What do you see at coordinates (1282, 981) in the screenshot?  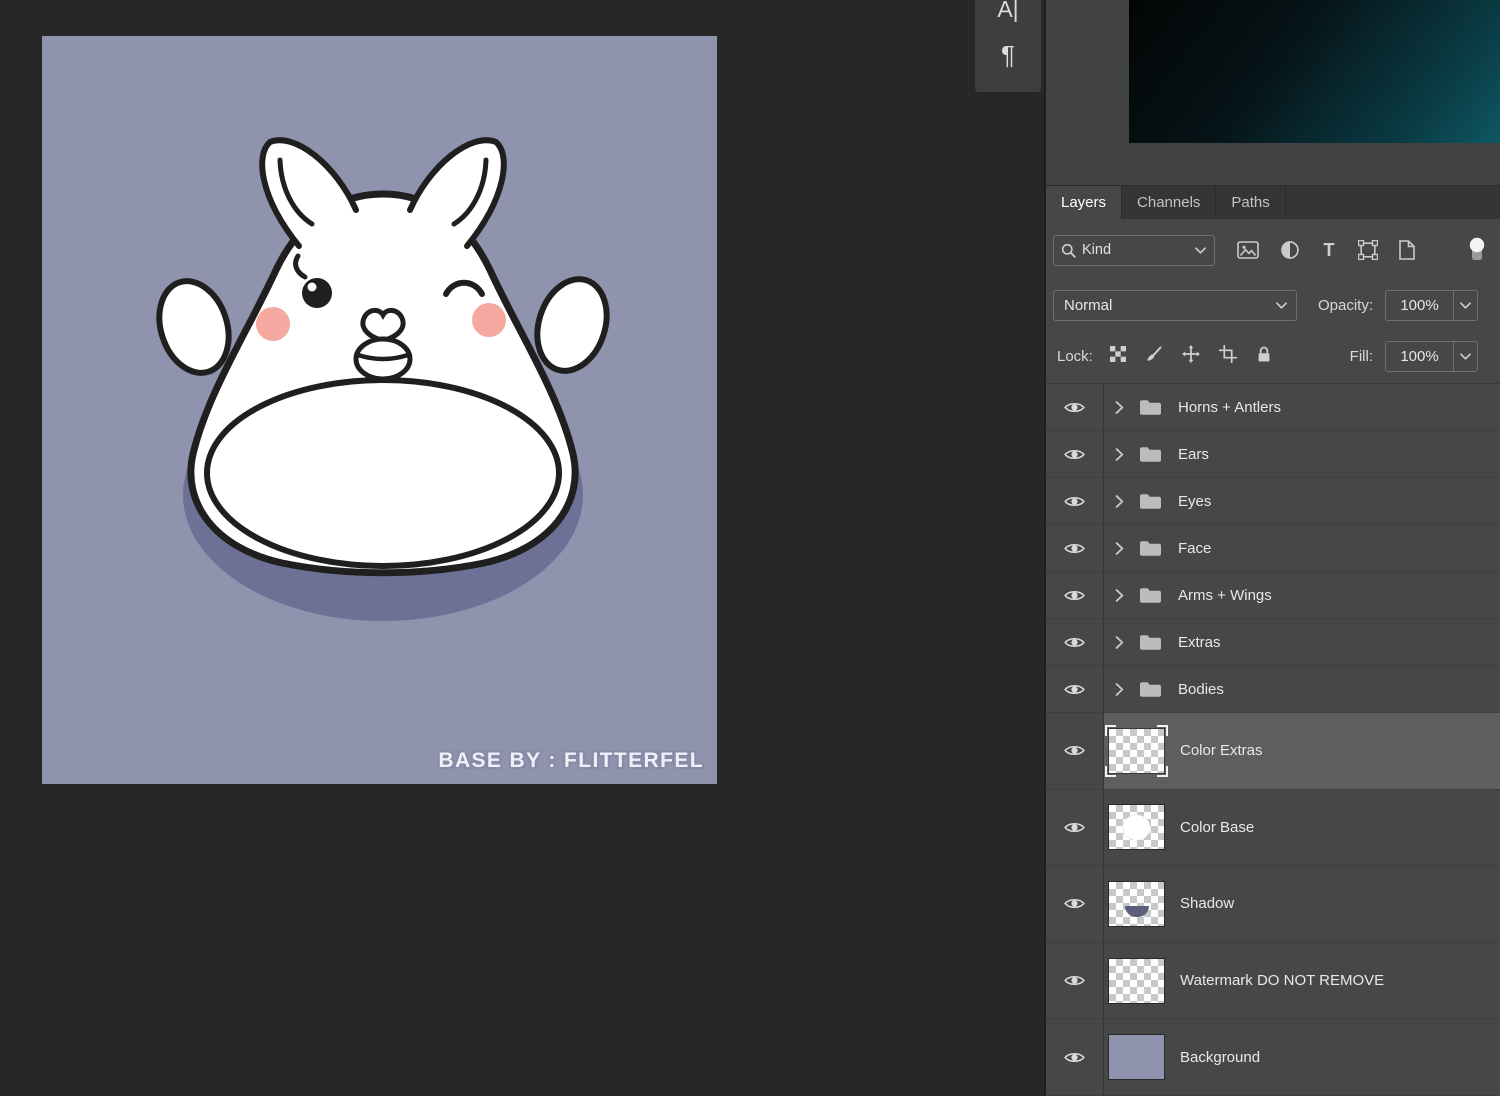 I see `layer-label: Watermark DO NOT REMOVE` at bounding box center [1282, 981].